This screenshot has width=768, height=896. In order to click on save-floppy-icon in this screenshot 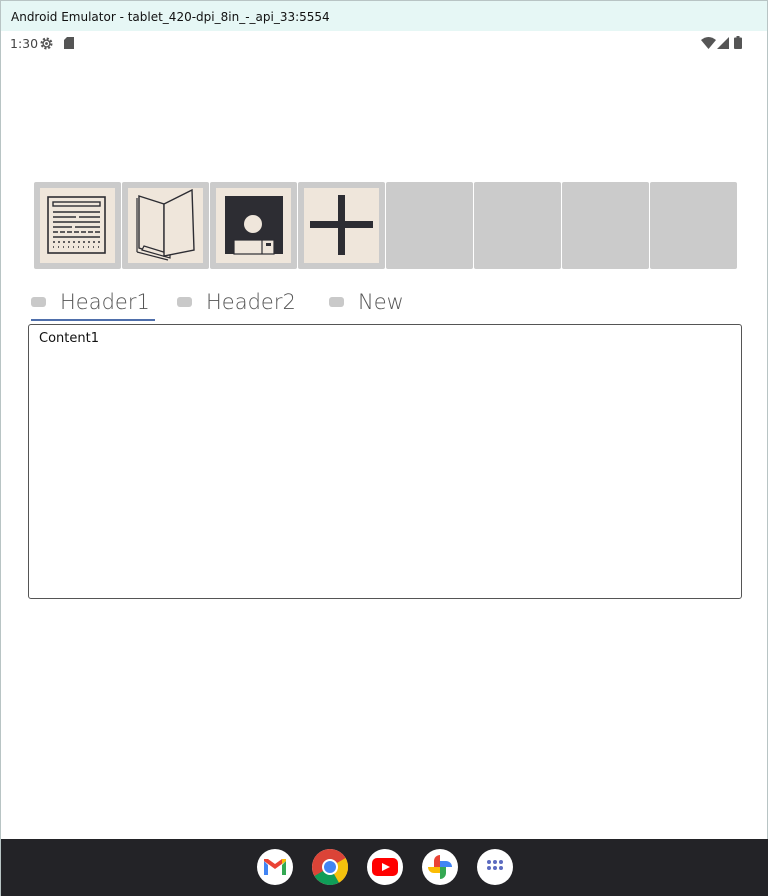, I will do `click(254, 225)`.